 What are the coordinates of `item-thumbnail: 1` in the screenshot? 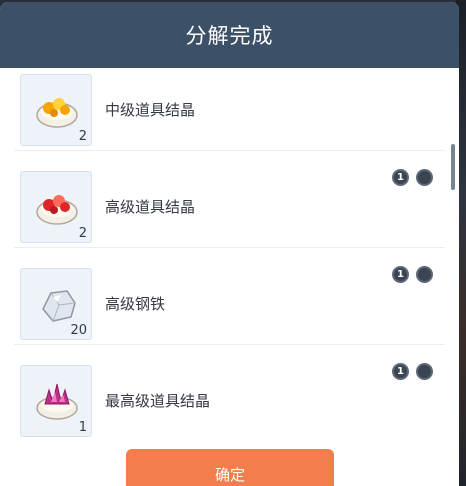 It's located at (56, 401).